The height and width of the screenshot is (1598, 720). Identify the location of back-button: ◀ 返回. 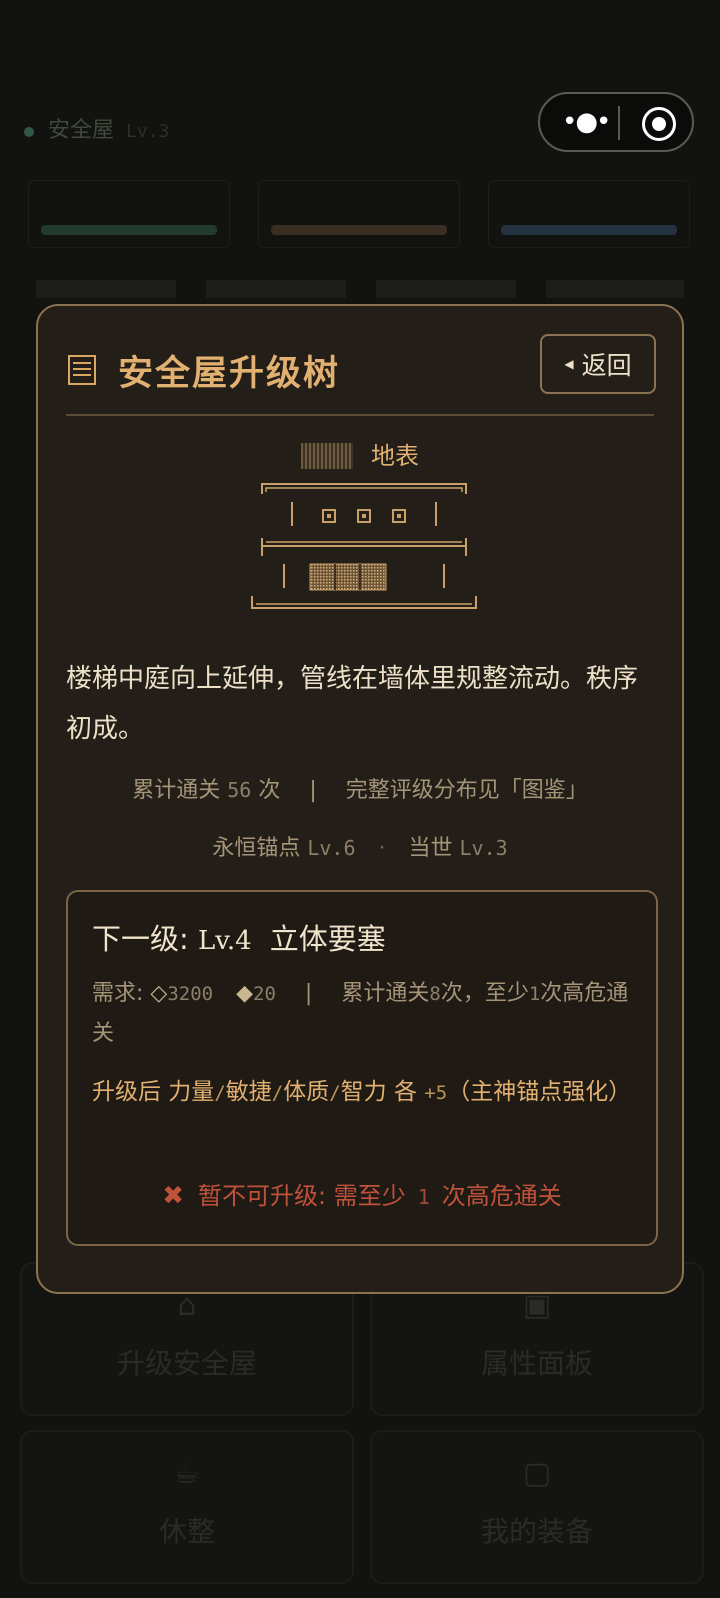
(598, 364).